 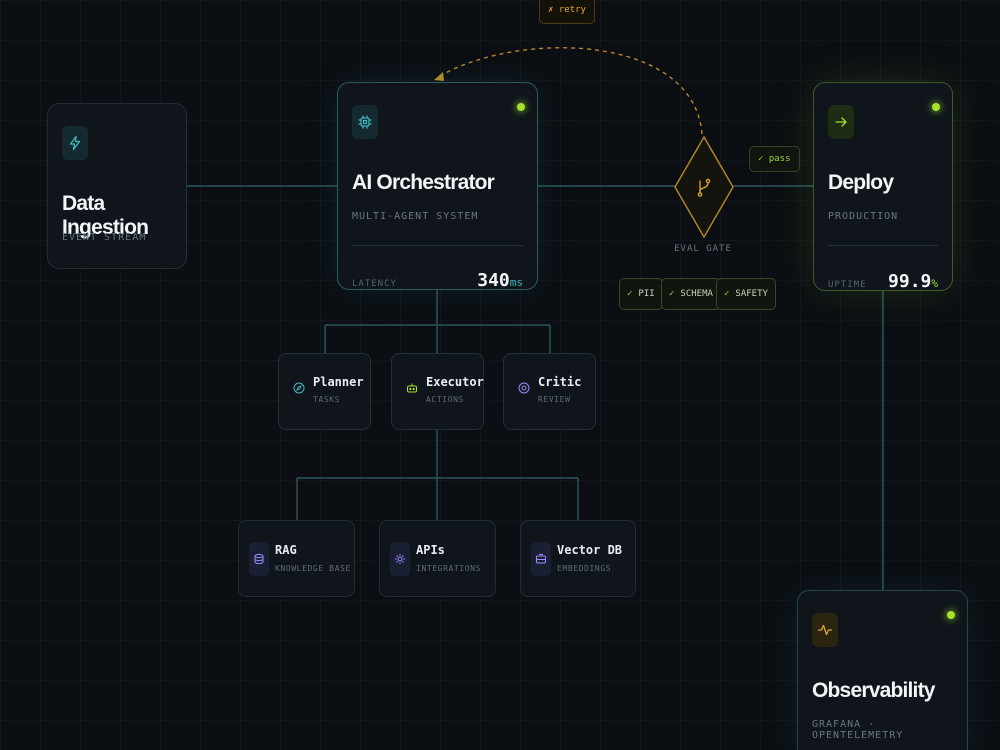 I want to click on database-icon, so click(x=259, y=559).